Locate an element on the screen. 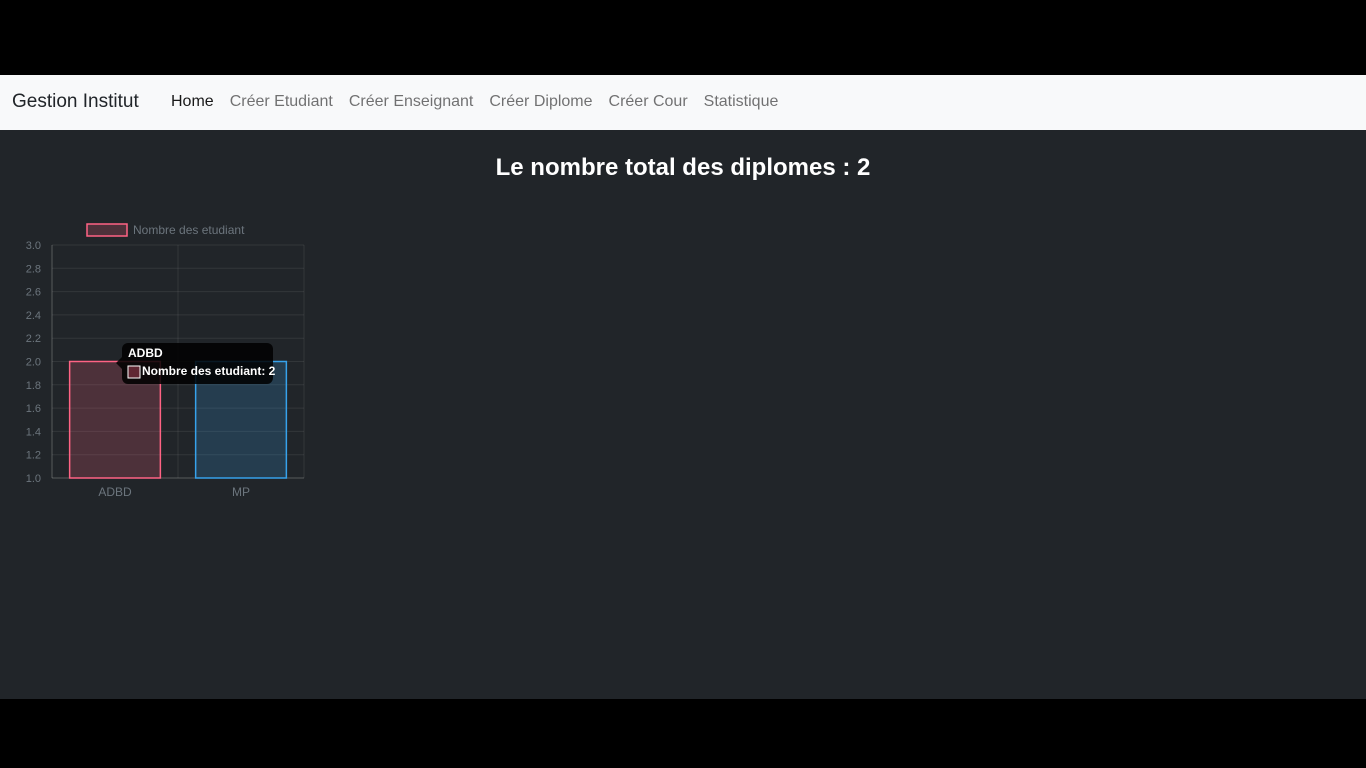 This screenshot has width=1366, height=768. x-tick-label: MP is located at coordinates (241, 492).